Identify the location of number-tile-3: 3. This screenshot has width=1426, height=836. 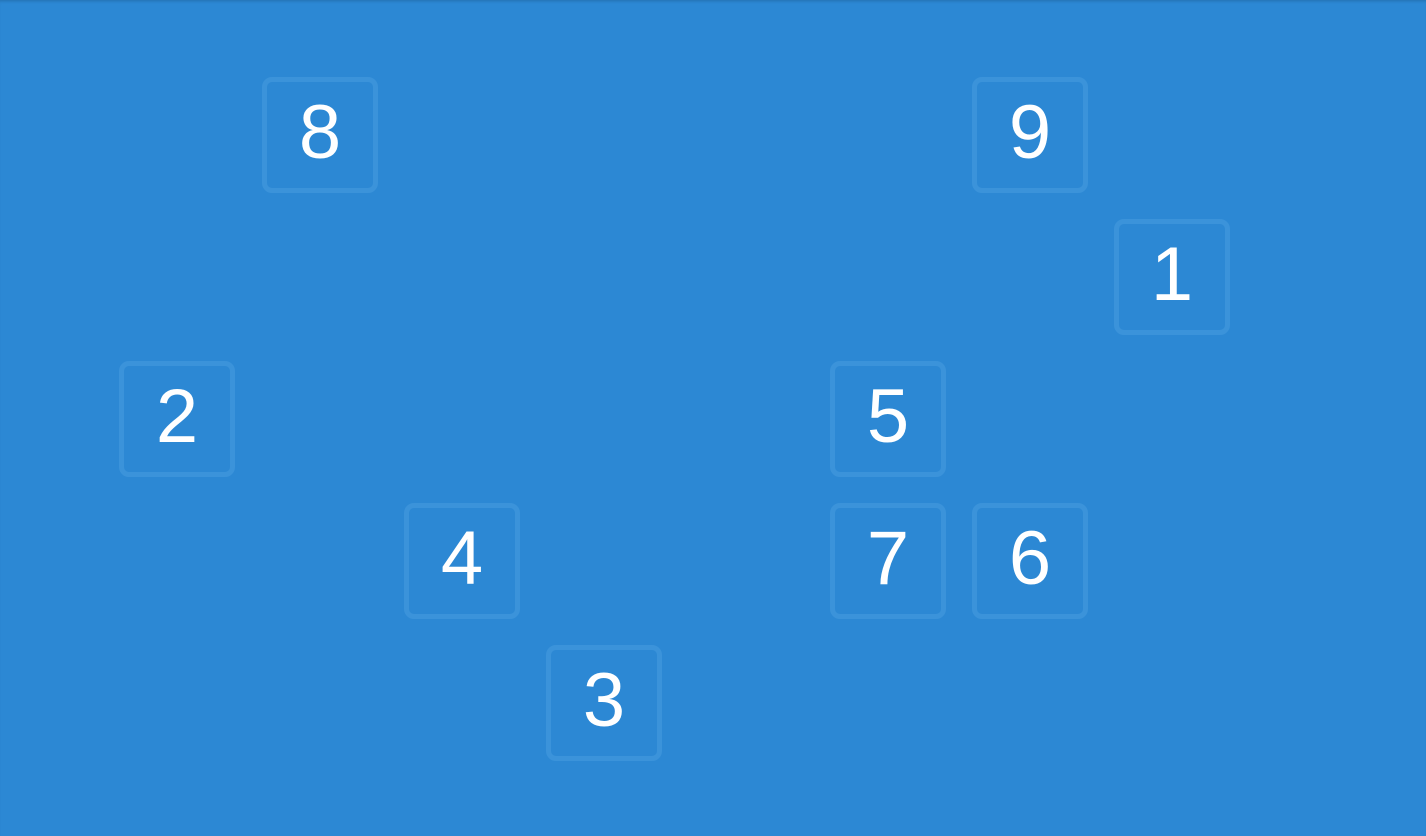
(604, 703).